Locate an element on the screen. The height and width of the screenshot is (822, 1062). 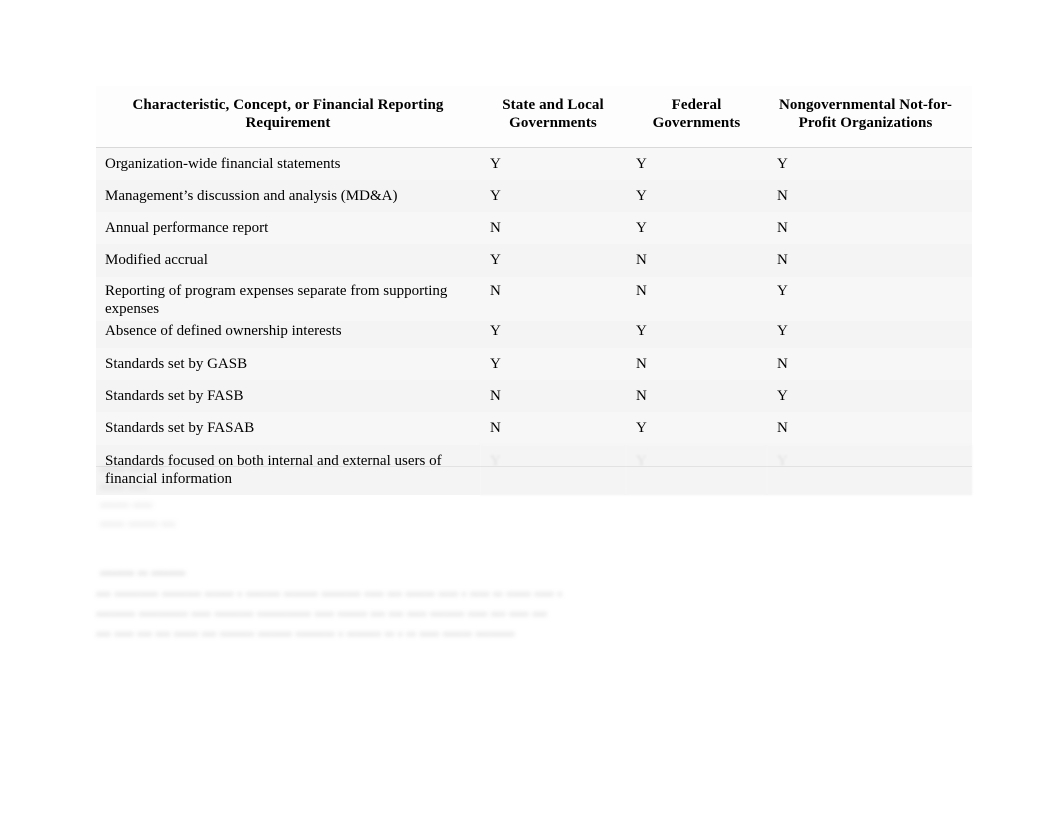
row-characteristic: Standards set by FASB is located at coordinates (288, 396).